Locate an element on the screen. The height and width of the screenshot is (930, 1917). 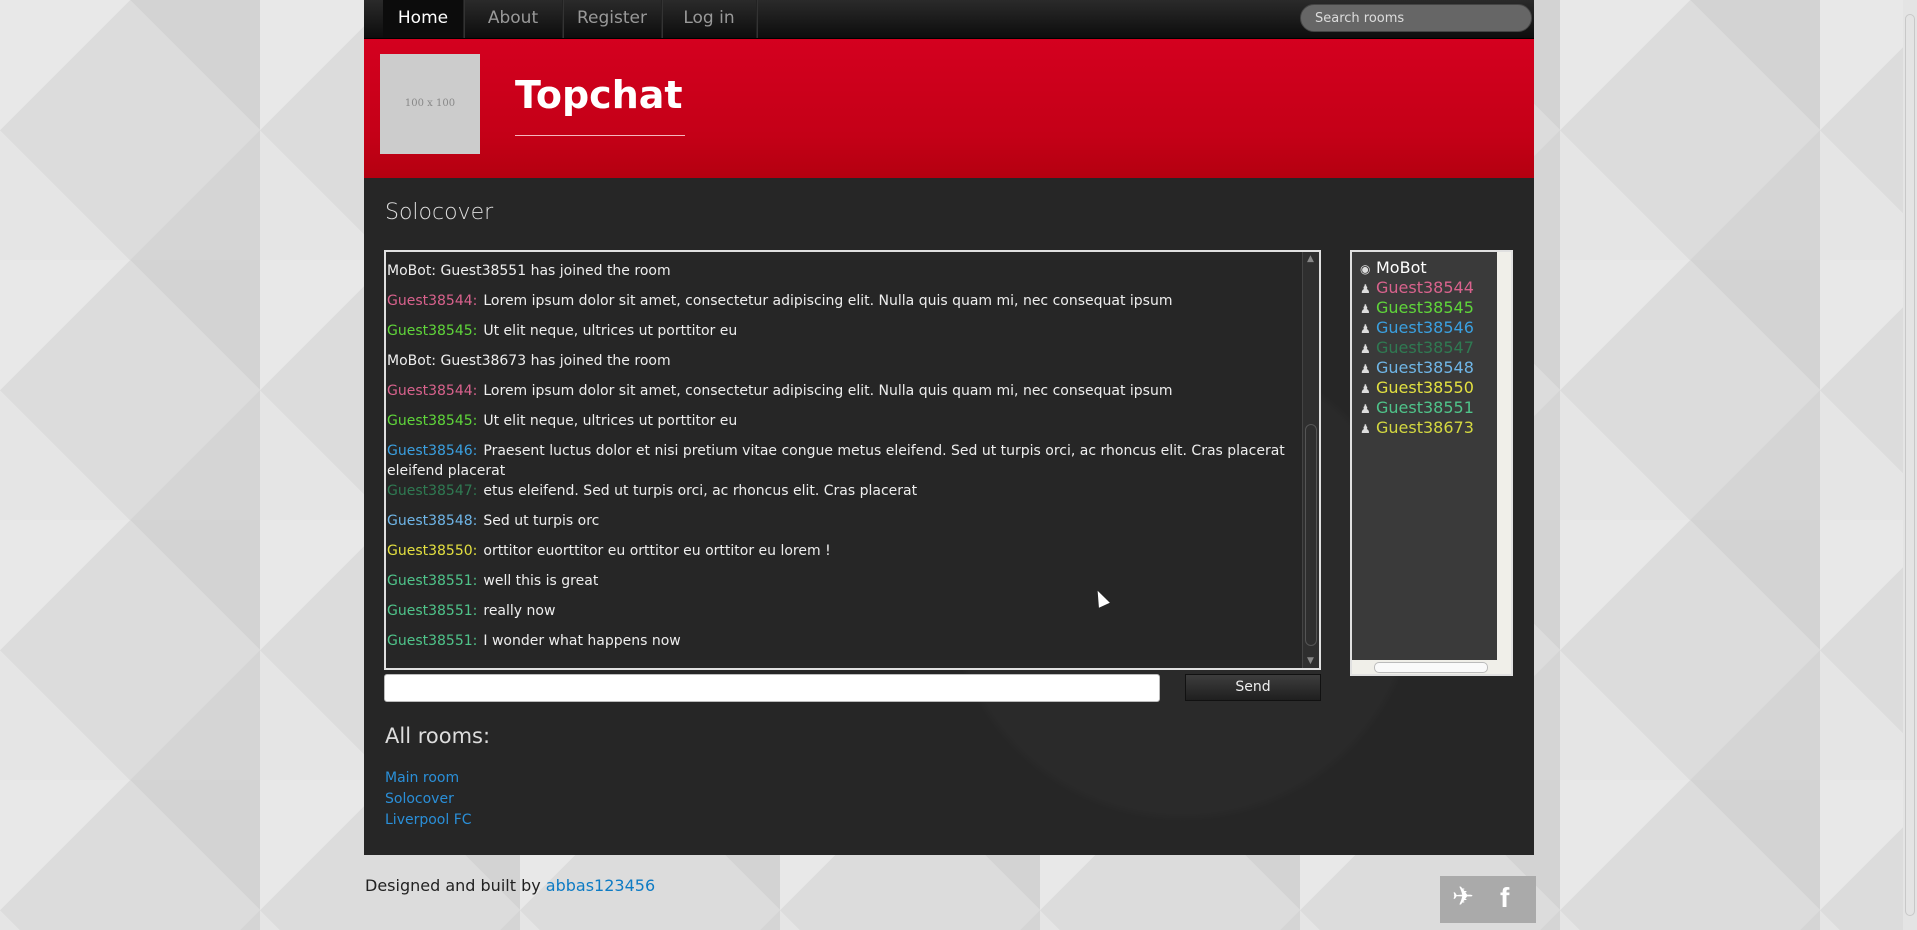
user-list-item: ♟ Guest38544 is located at coordinates (1417, 288).